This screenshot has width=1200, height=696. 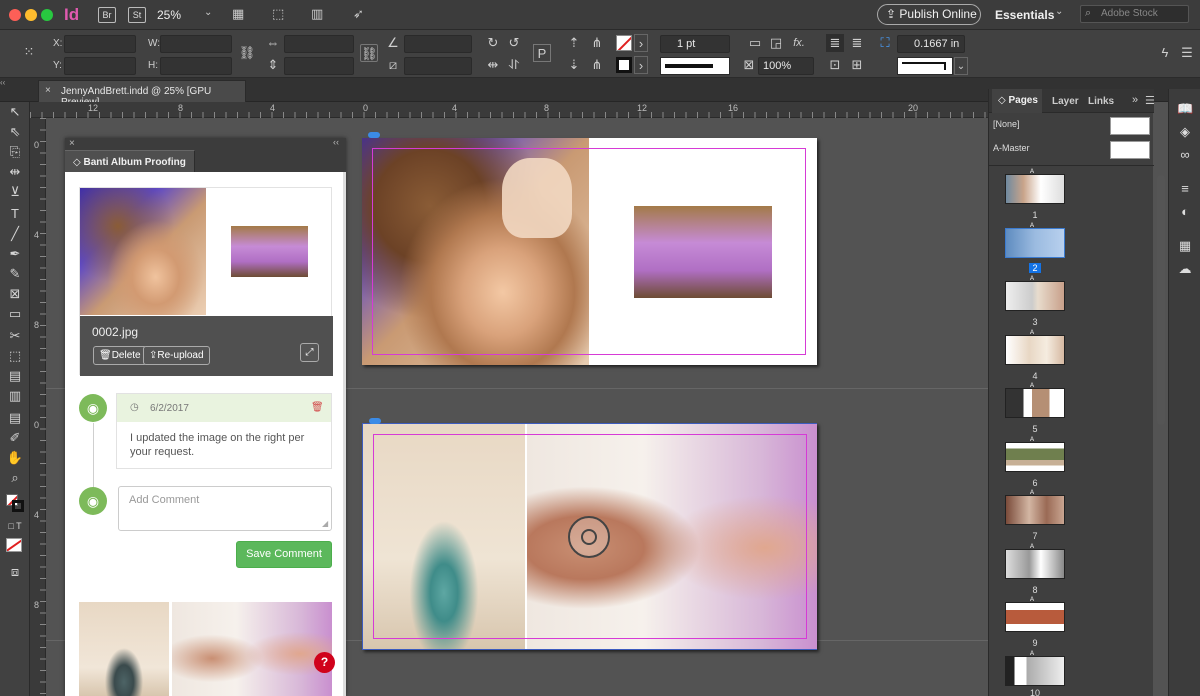 What do you see at coordinates (252, 649) in the screenshot?
I see `next-proof-thumbnail-right` at bounding box center [252, 649].